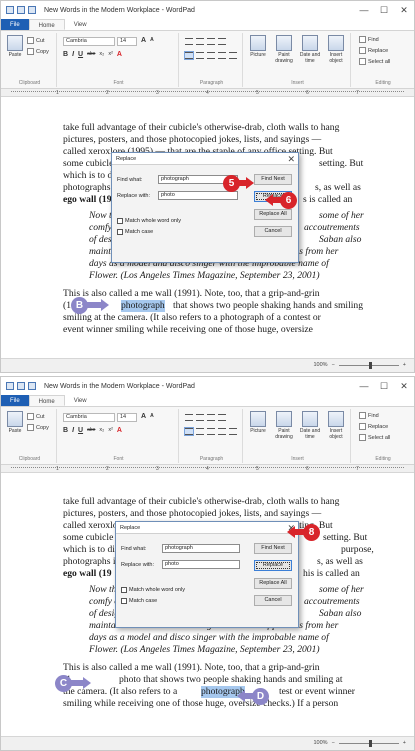  I want to click on selected-text: photograph, so click(143, 306).